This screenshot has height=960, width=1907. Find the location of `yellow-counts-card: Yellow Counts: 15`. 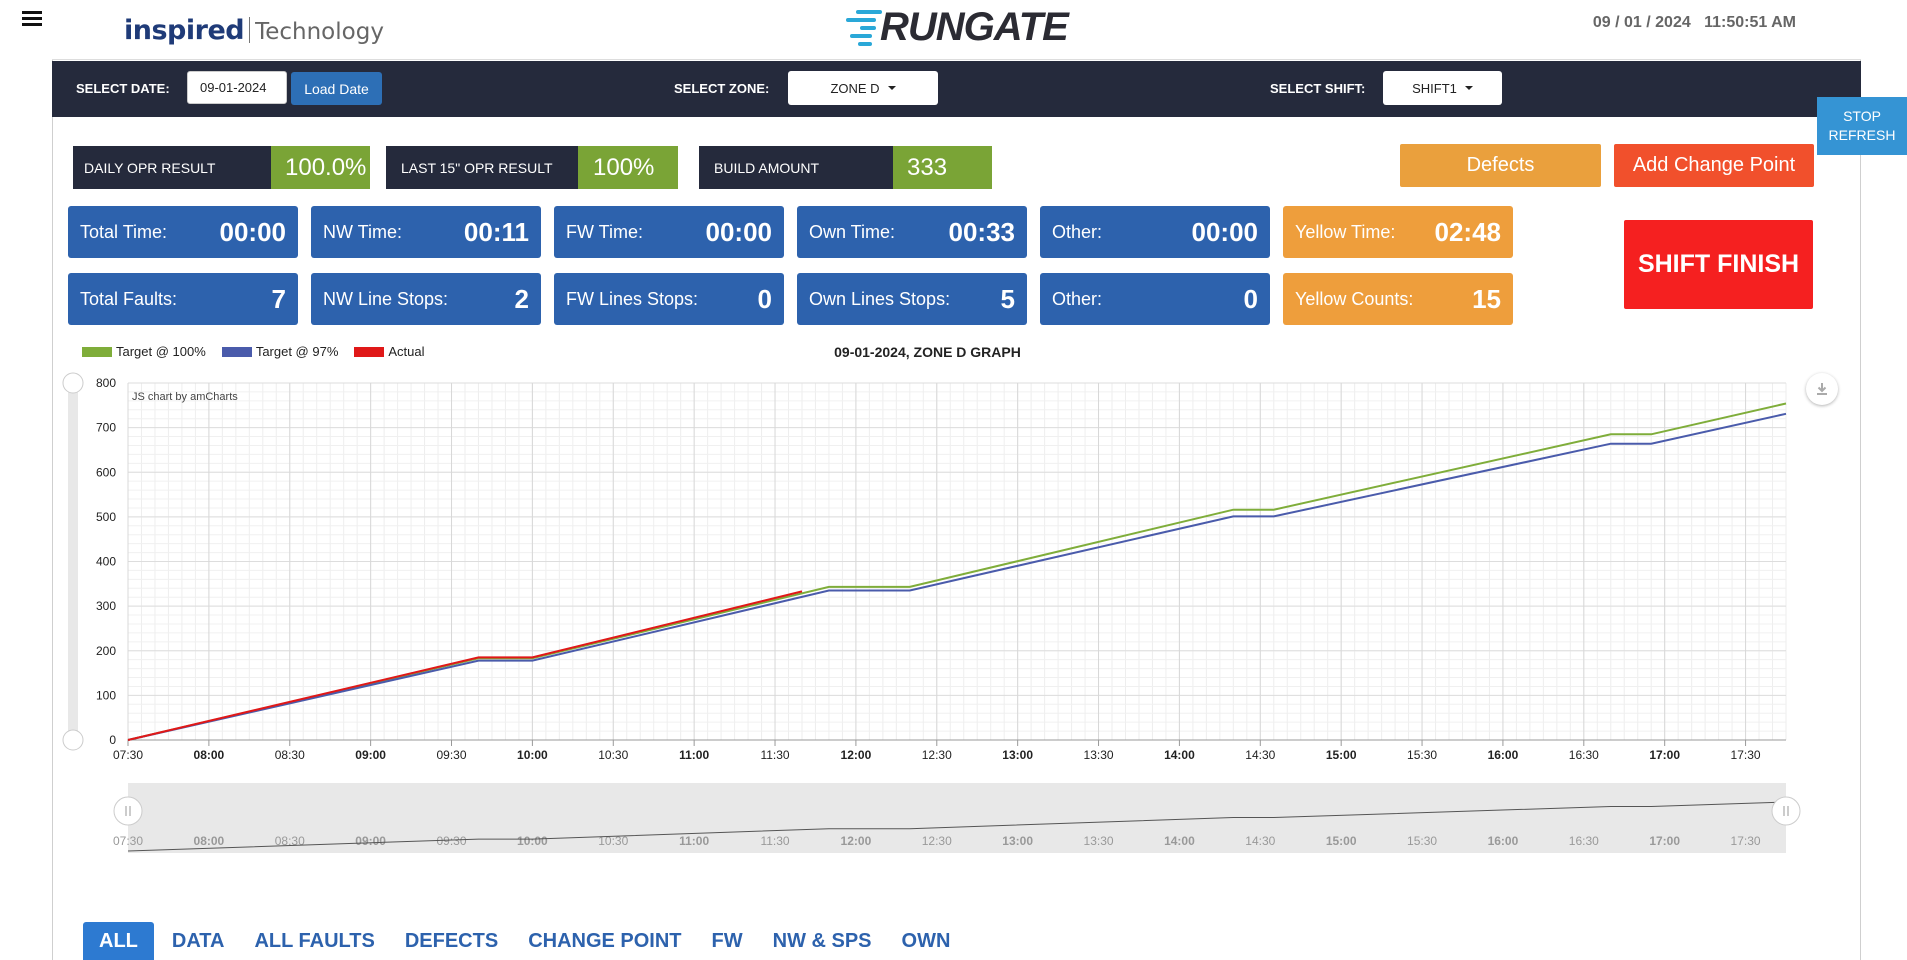

yellow-counts-card: Yellow Counts: 15 is located at coordinates (1398, 299).